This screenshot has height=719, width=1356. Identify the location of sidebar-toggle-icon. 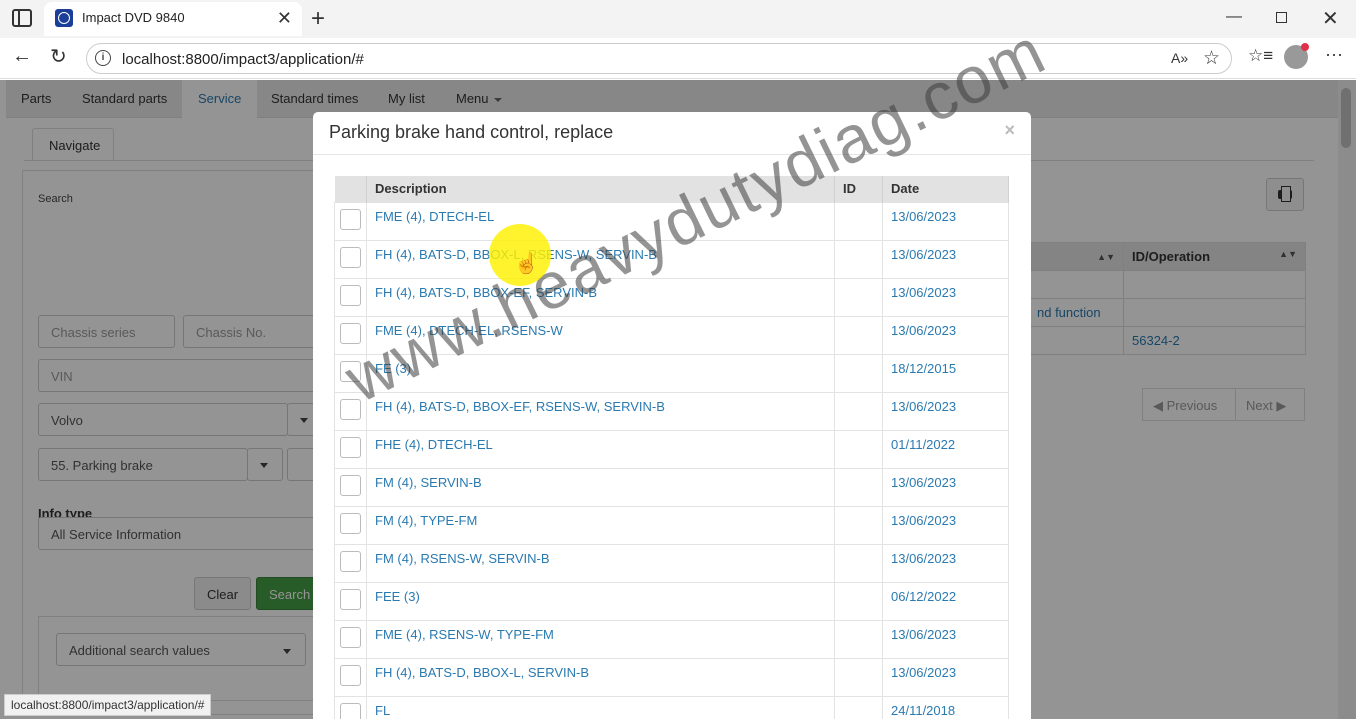
(22, 18).